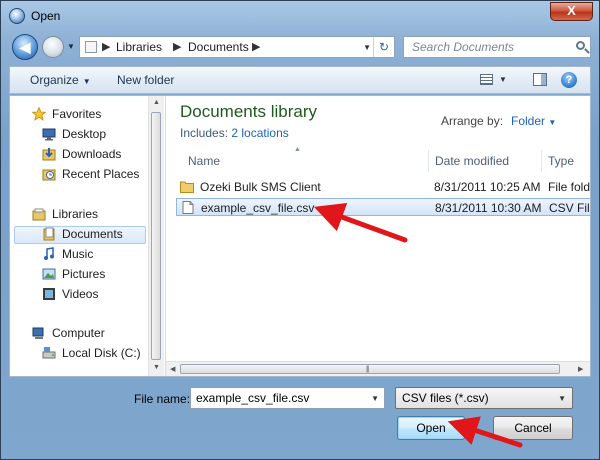  I want to click on file-type-filter-value: CSV files (*.csv), so click(445, 398).